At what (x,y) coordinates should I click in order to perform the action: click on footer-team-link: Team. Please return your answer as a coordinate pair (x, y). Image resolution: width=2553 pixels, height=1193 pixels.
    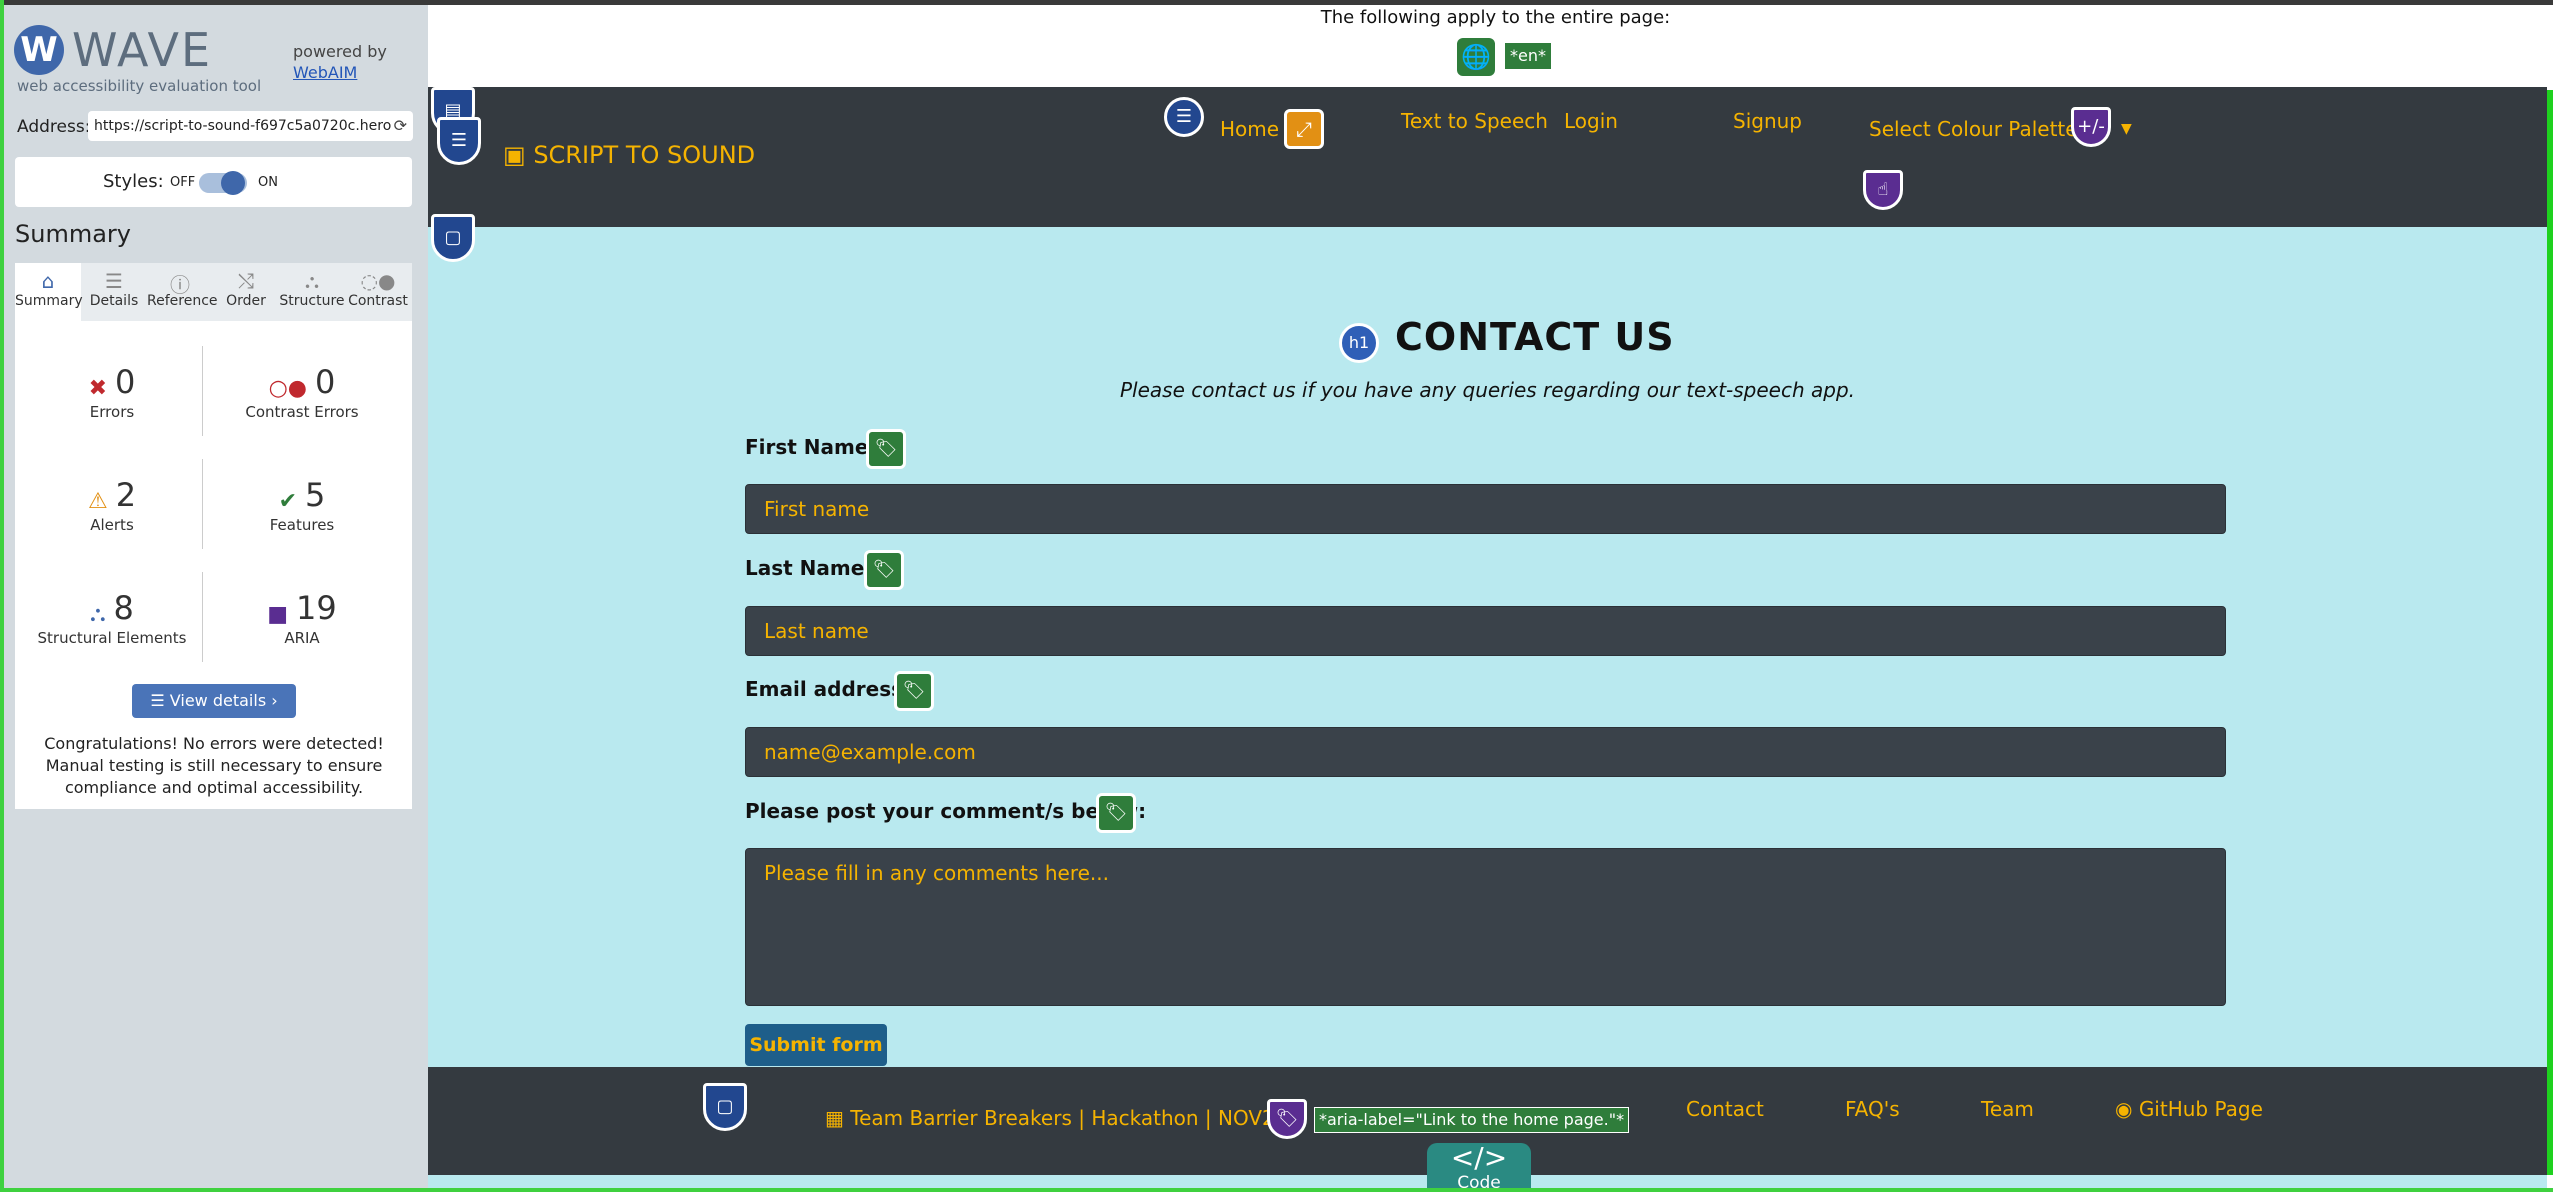
    Looking at the image, I should click on (2007, 1109).